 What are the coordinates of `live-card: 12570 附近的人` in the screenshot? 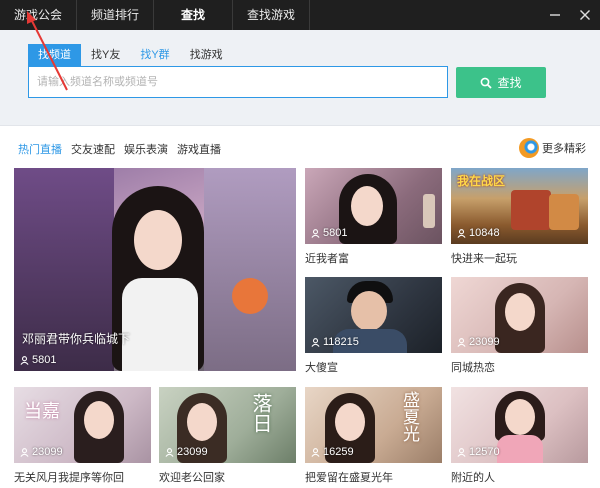 It's located at (519, 435).